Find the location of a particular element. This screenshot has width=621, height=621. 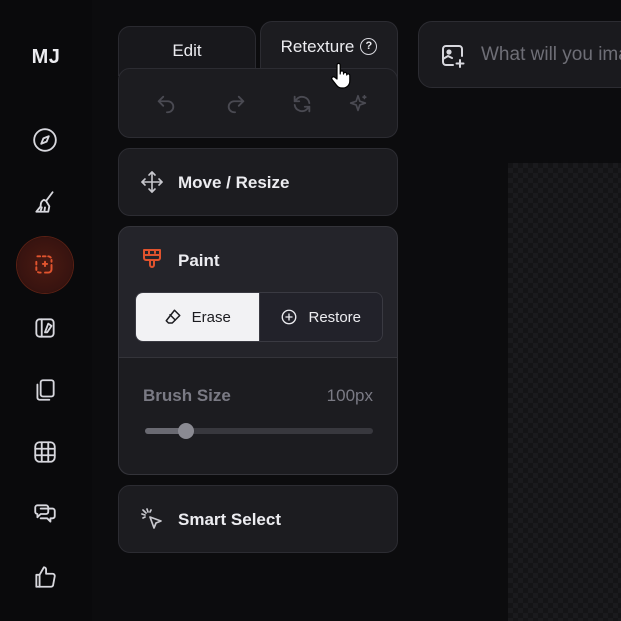

move-resize-tool: Move / Resize is located at coordinates (258, 182).